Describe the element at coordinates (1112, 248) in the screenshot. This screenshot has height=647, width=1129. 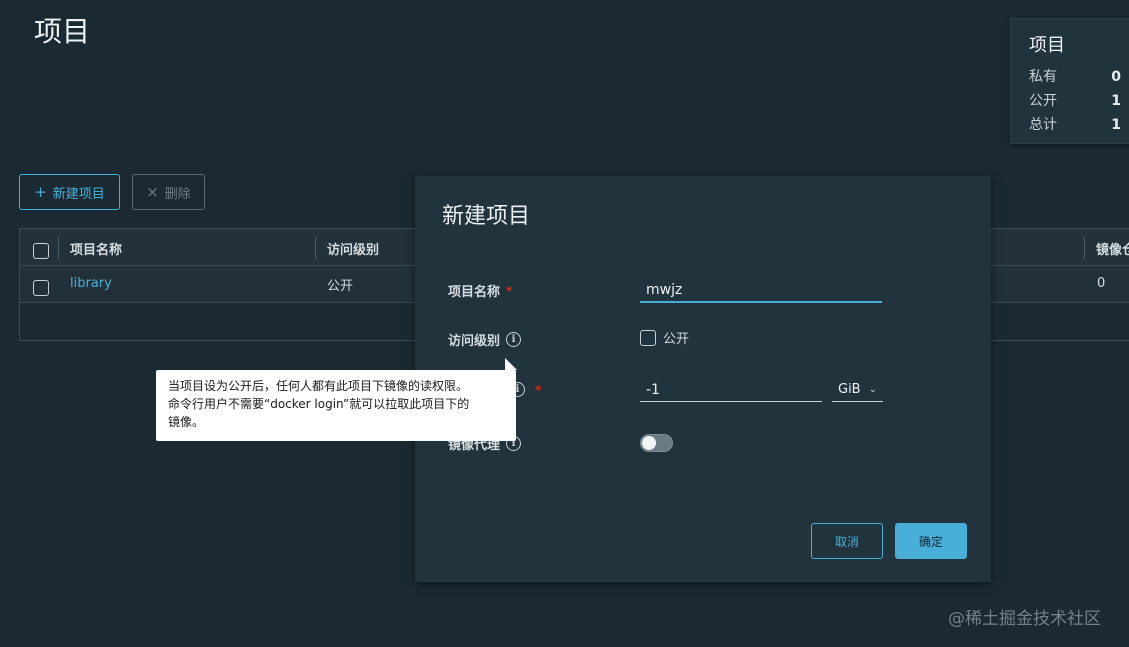
I see `column-header-repos: 镜像仓` at that location.